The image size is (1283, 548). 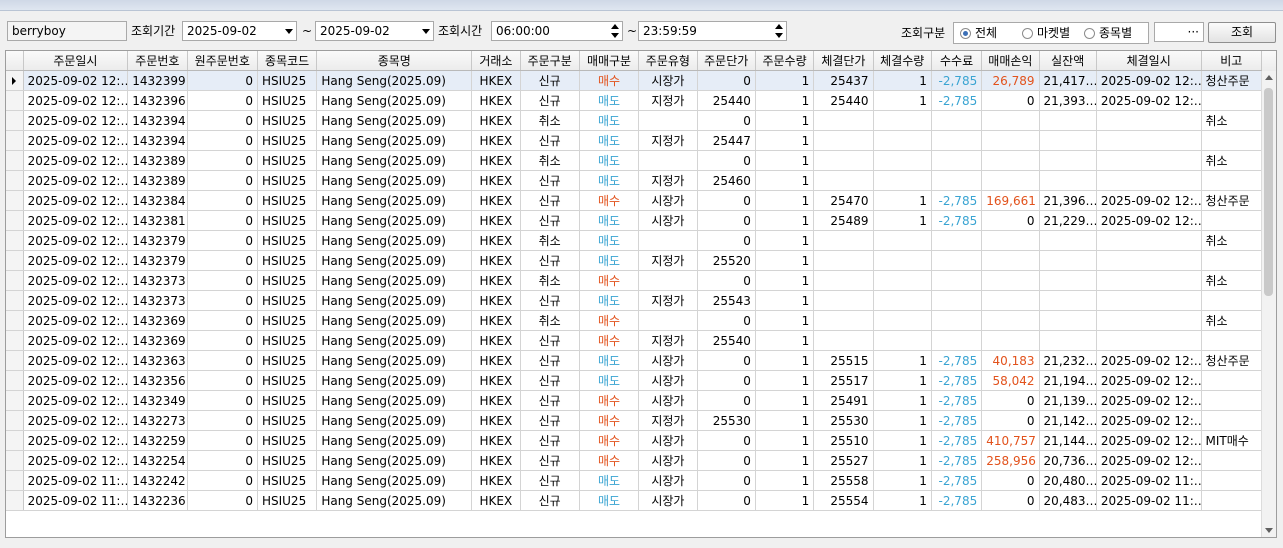 I want to click on cell-order-price: 25460, so click(x=726, y=180).